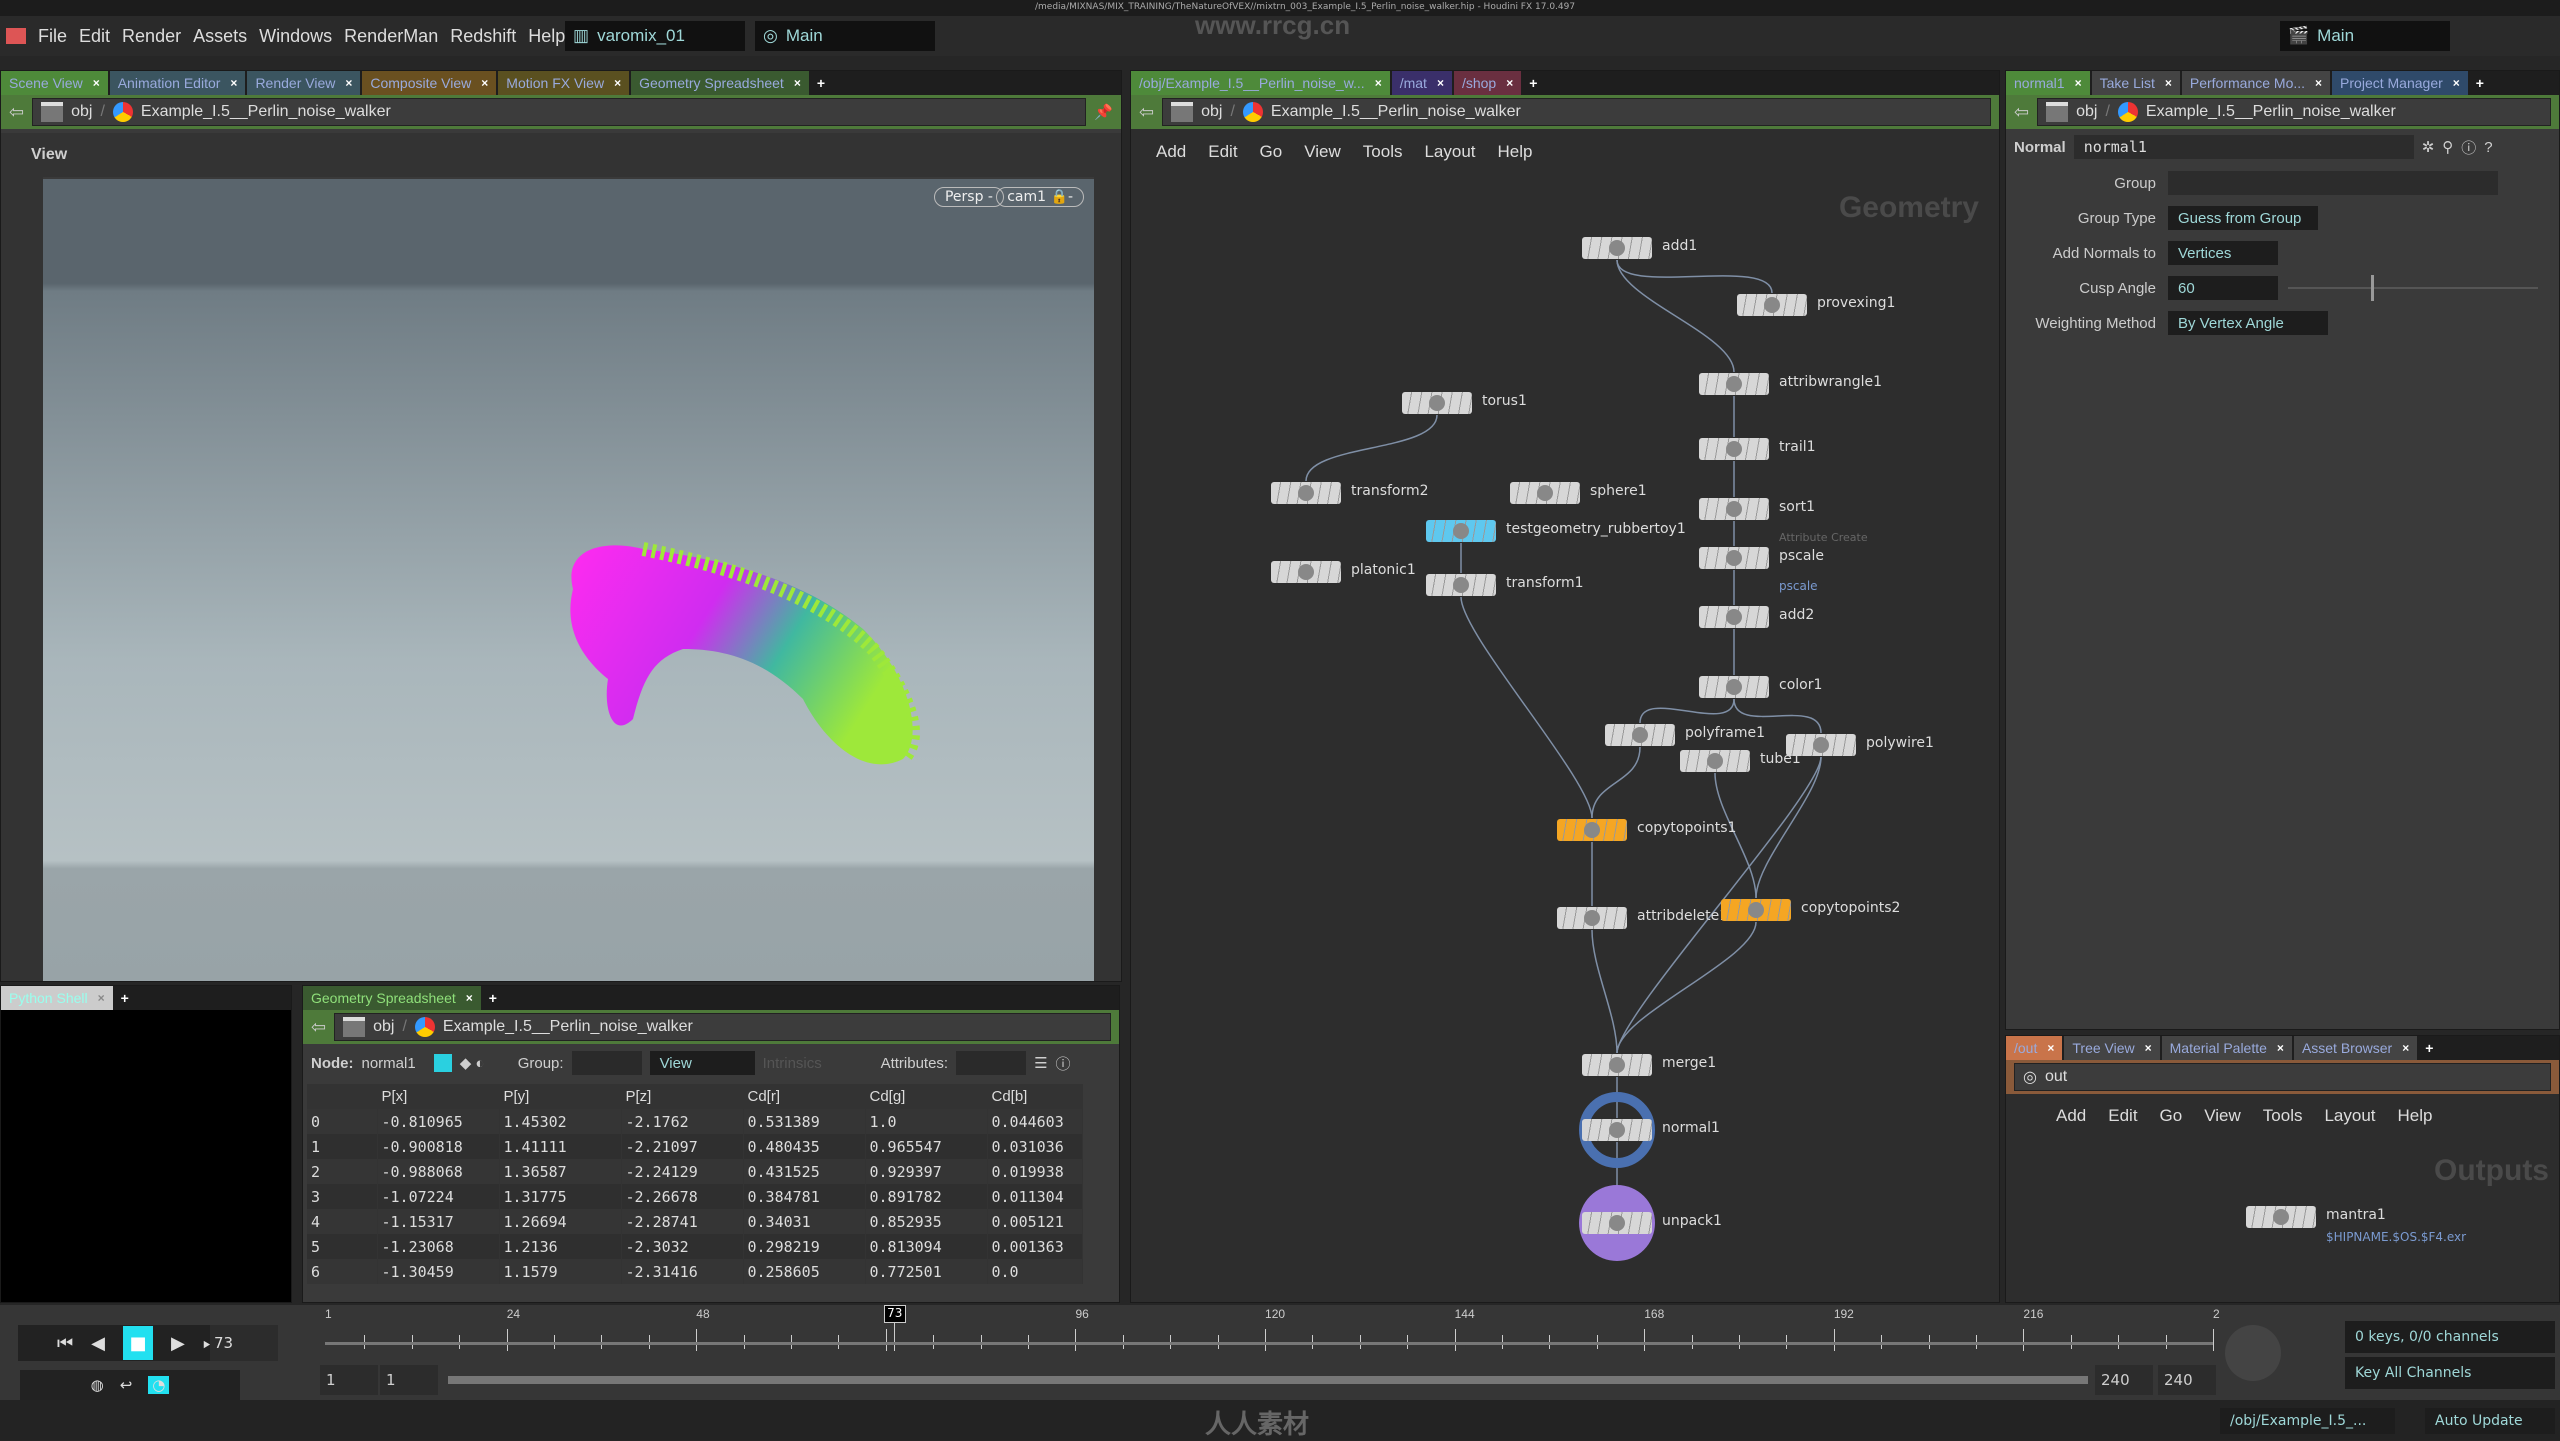 The height and width of the screenshot is (1441, 2560). Describe the element at coordinates (1505, 585) in the screenshot. I see `node-transform1: transform1` at that location.